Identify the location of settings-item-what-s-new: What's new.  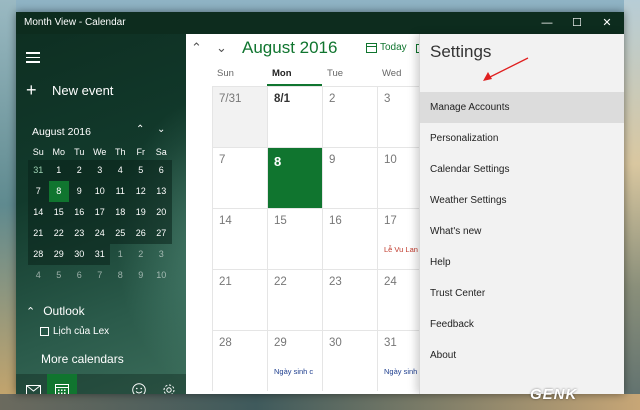
(522, 231).